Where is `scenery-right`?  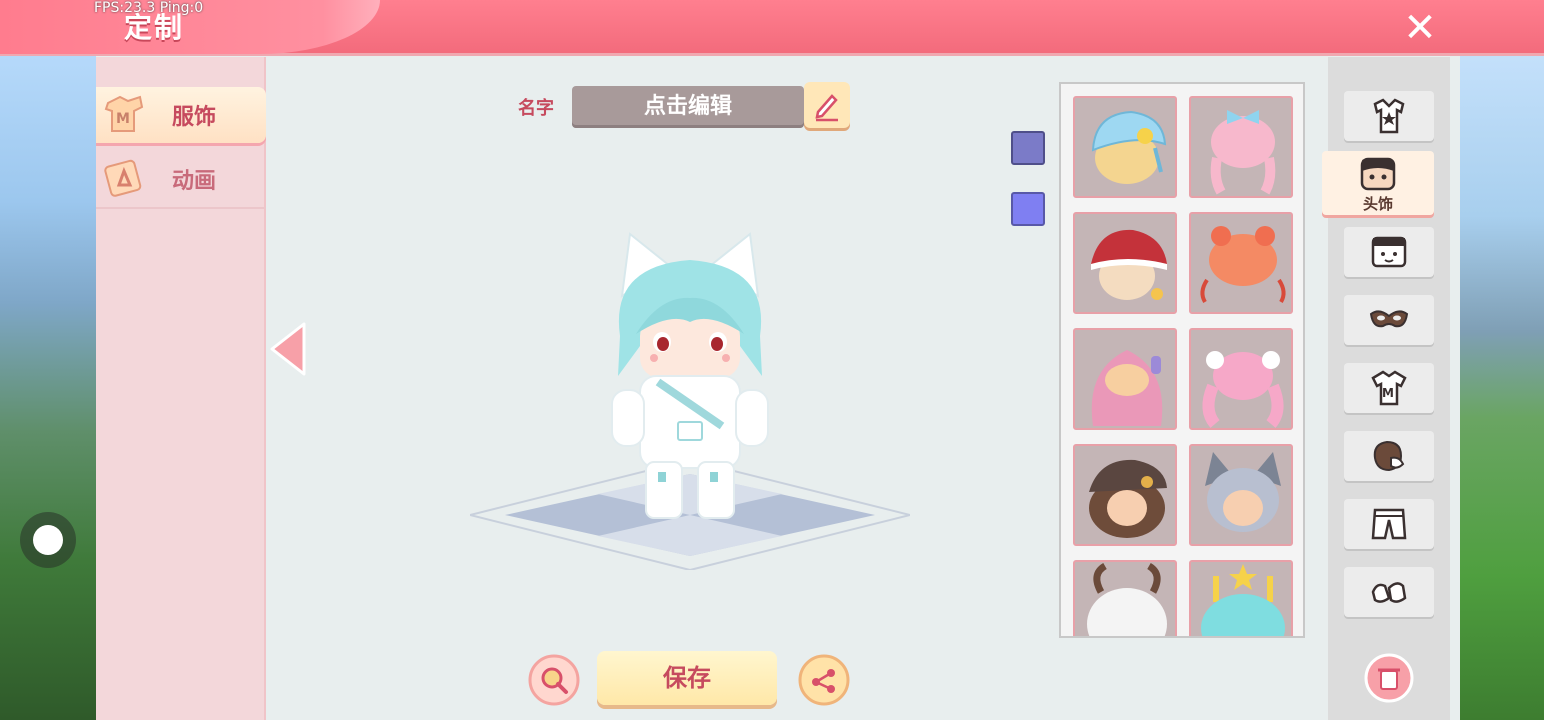 scenery-right is located at coordinates (1502, 360).